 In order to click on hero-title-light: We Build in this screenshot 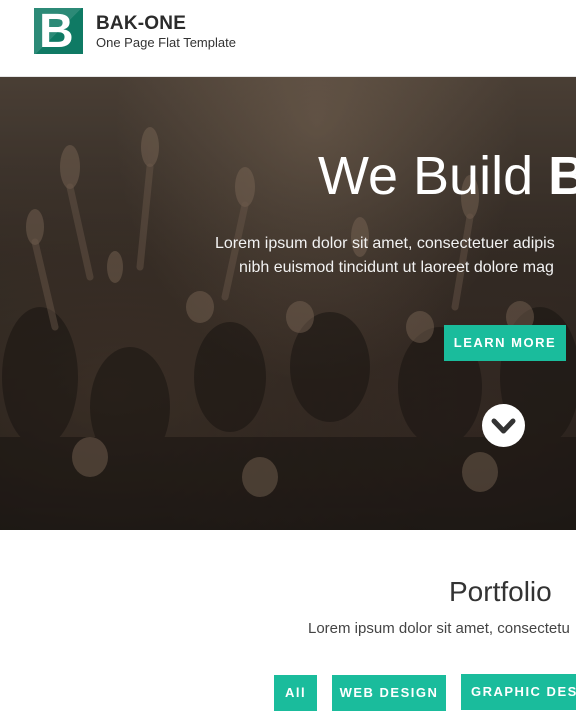, I will do `click(433, 176)`.